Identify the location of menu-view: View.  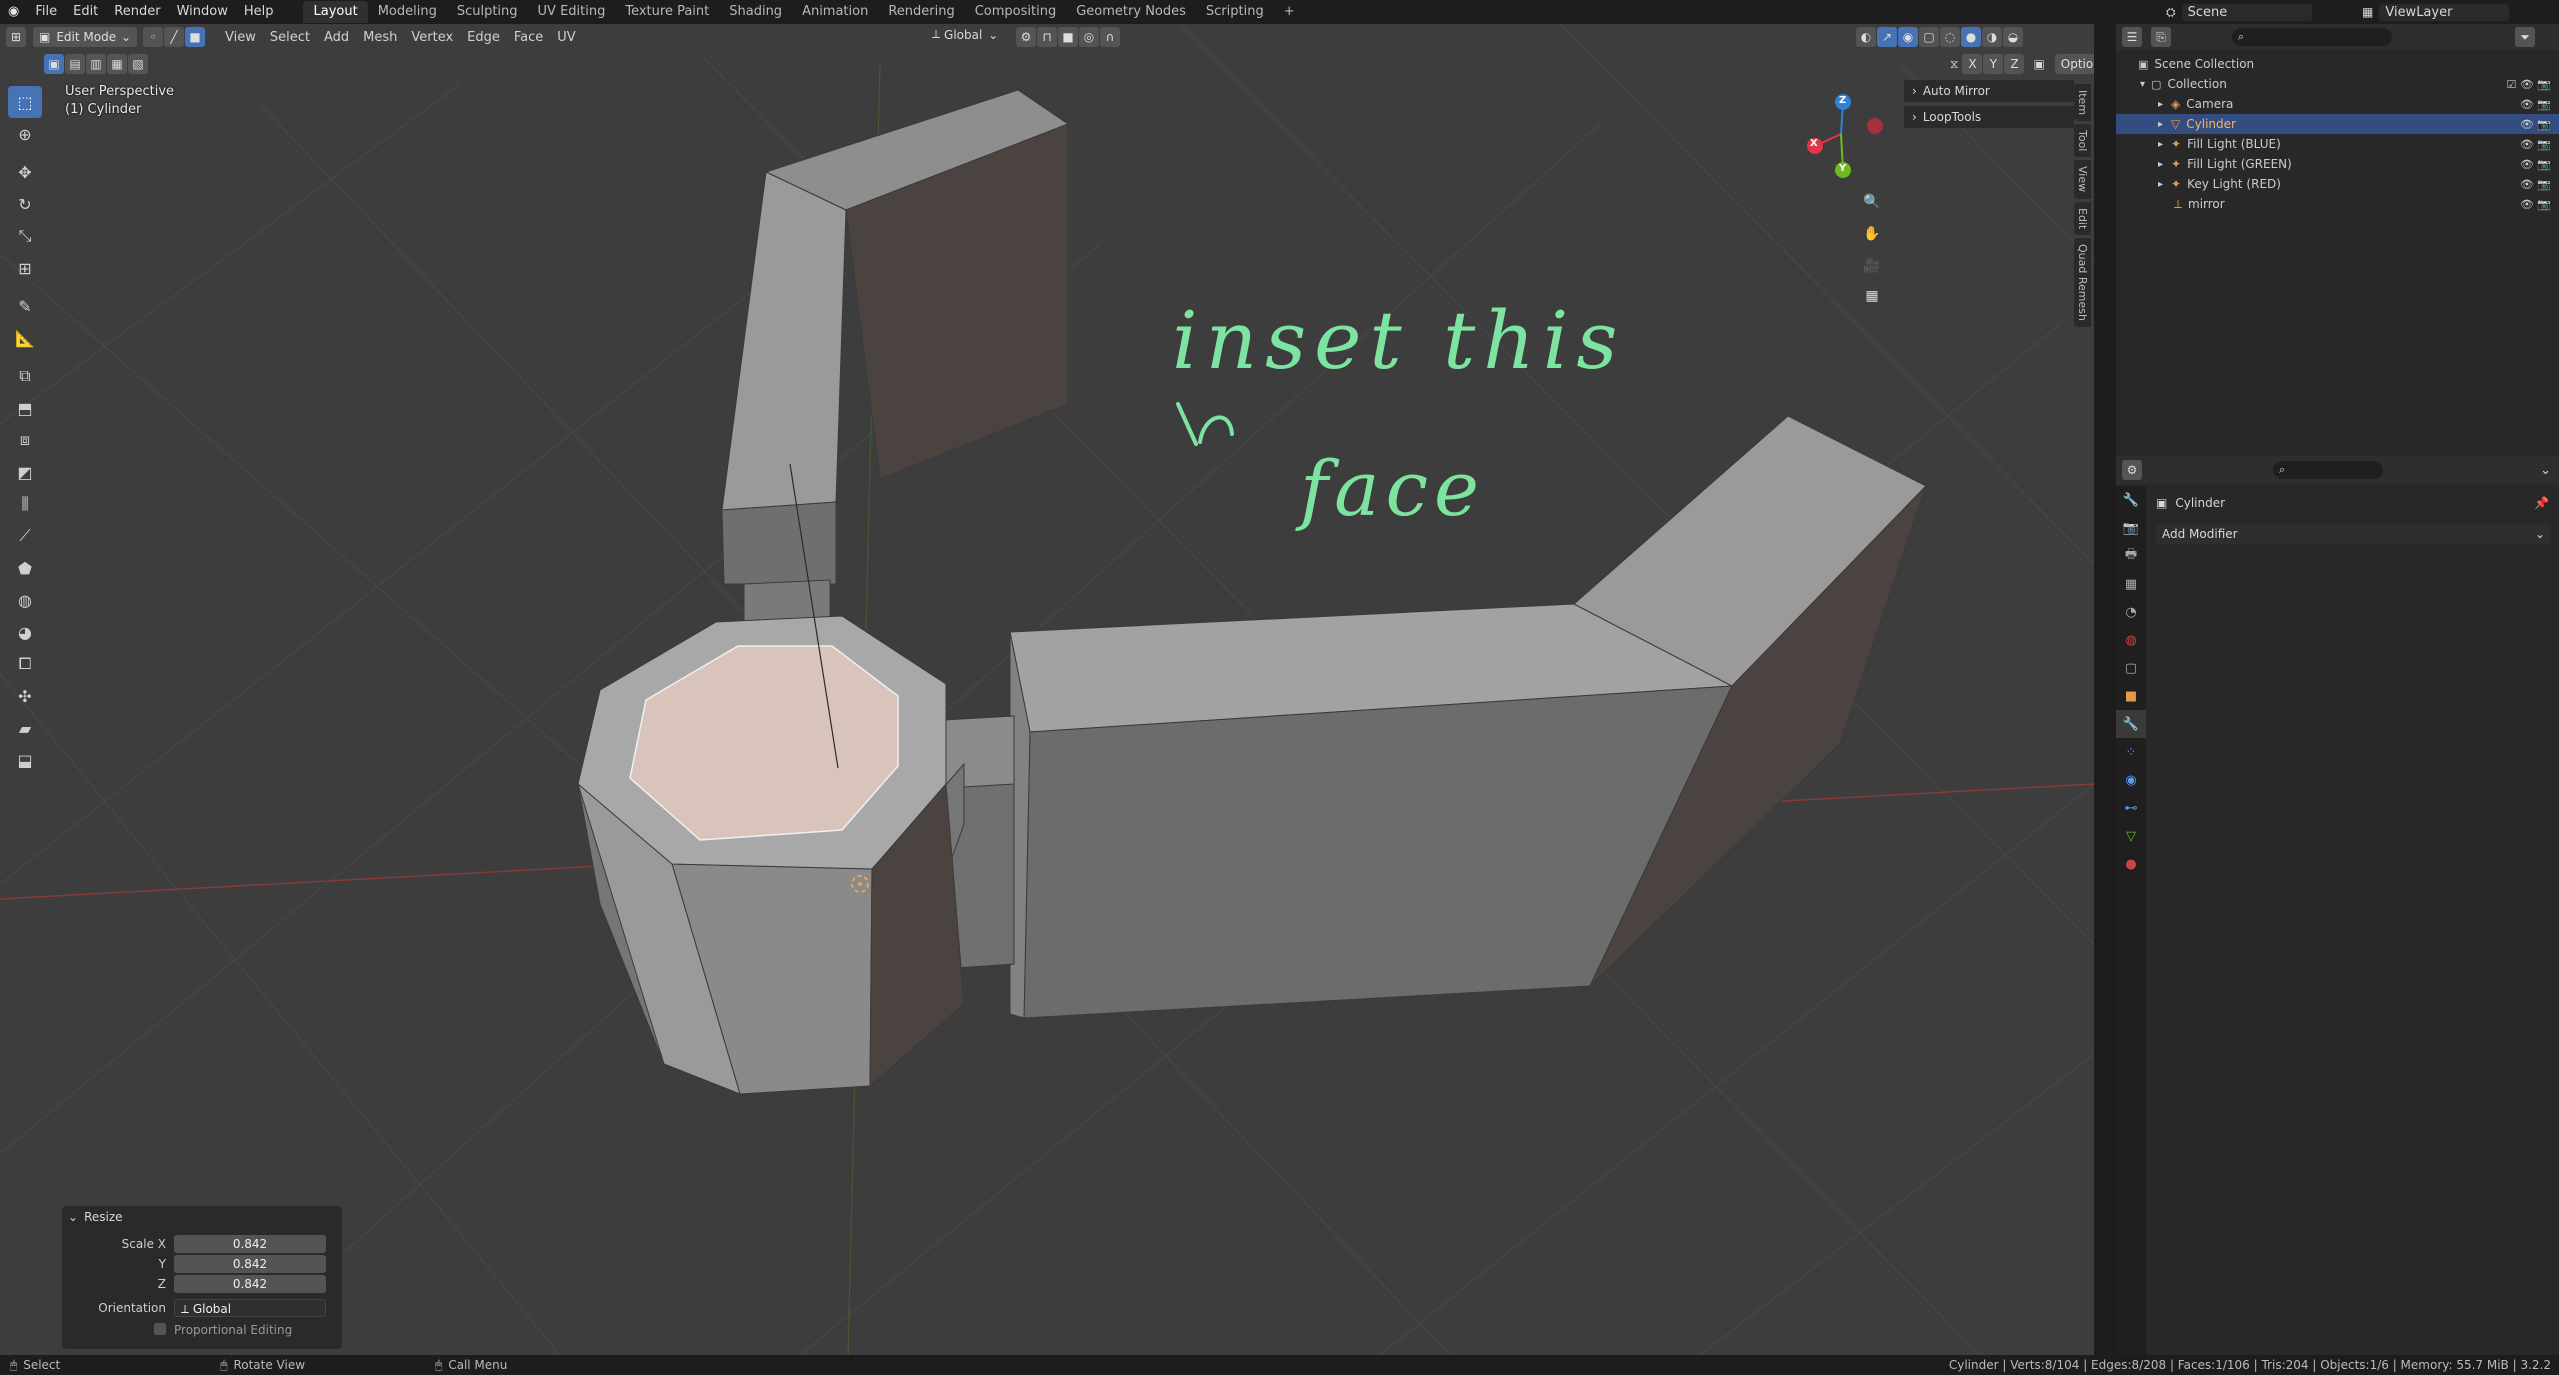
(240, 37).